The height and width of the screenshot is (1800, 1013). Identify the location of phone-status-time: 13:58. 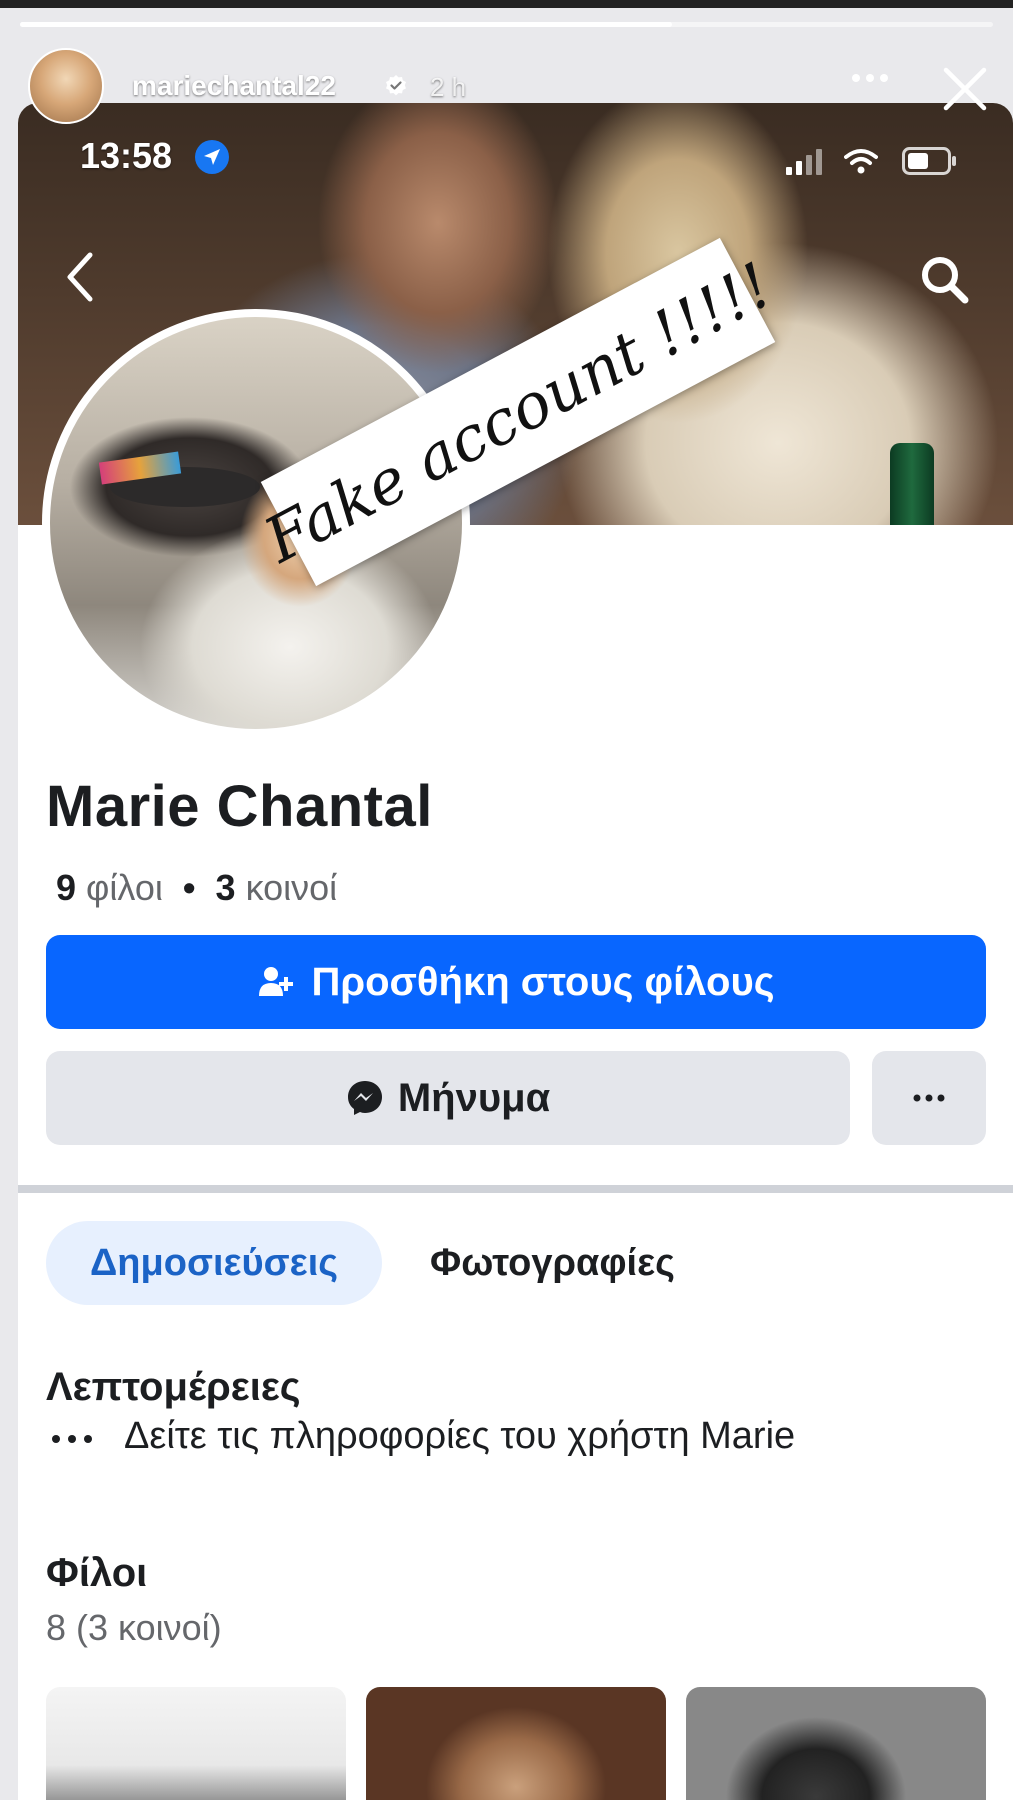
(126, 155).